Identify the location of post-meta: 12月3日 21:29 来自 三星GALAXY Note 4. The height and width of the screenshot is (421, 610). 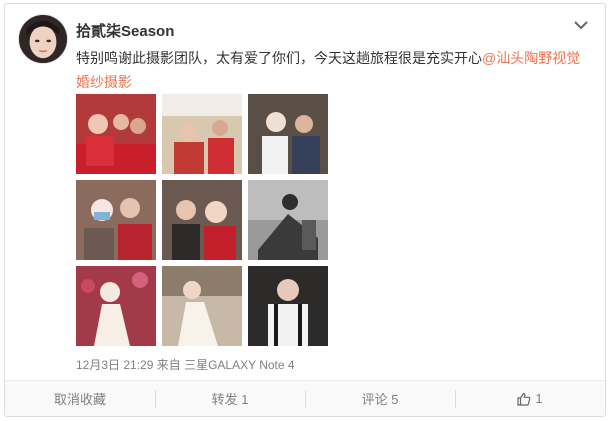
(185, 364).